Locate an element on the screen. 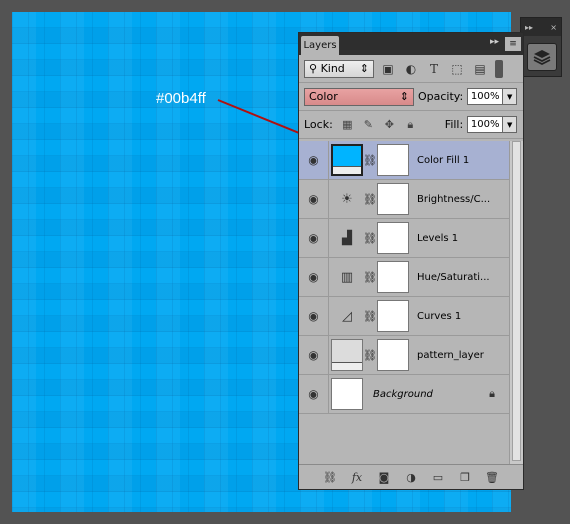 This screenshot has width=570, height=524. filter-row: ⚲ Kind ⇕ ▣ ◐ T ⬚ ▤ is located at coordinates (411, 69).